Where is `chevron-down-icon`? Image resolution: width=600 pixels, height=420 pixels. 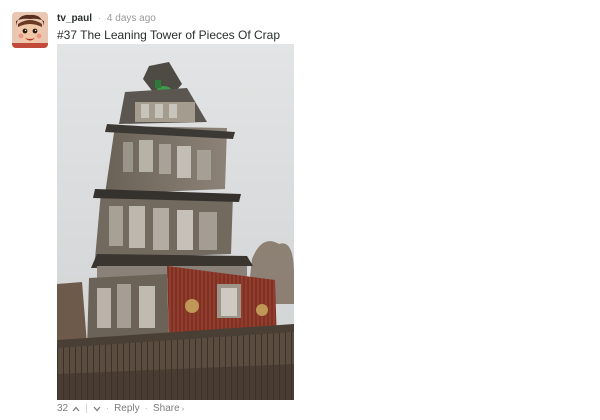
chevron-down-icon is located at coordinates (97, 408).